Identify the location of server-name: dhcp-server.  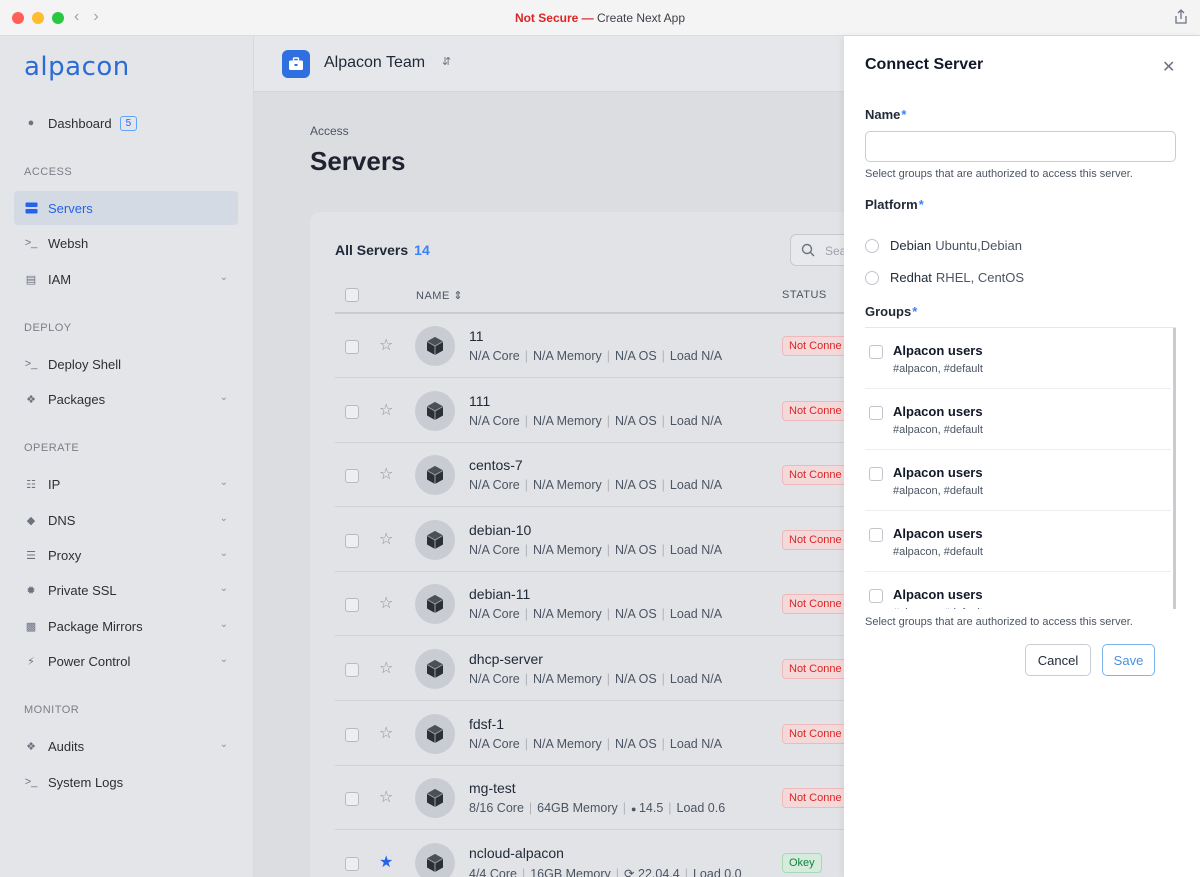
(506, 659).